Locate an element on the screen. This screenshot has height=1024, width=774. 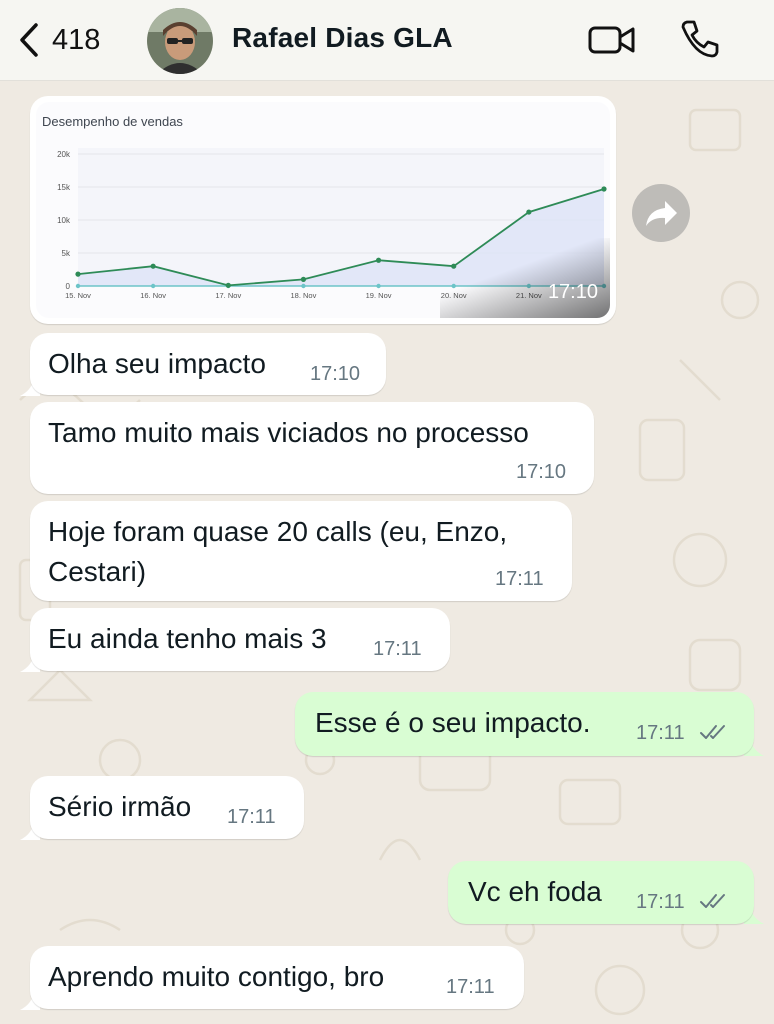
forward-arrow-icon is located at coordinates (661, 213).